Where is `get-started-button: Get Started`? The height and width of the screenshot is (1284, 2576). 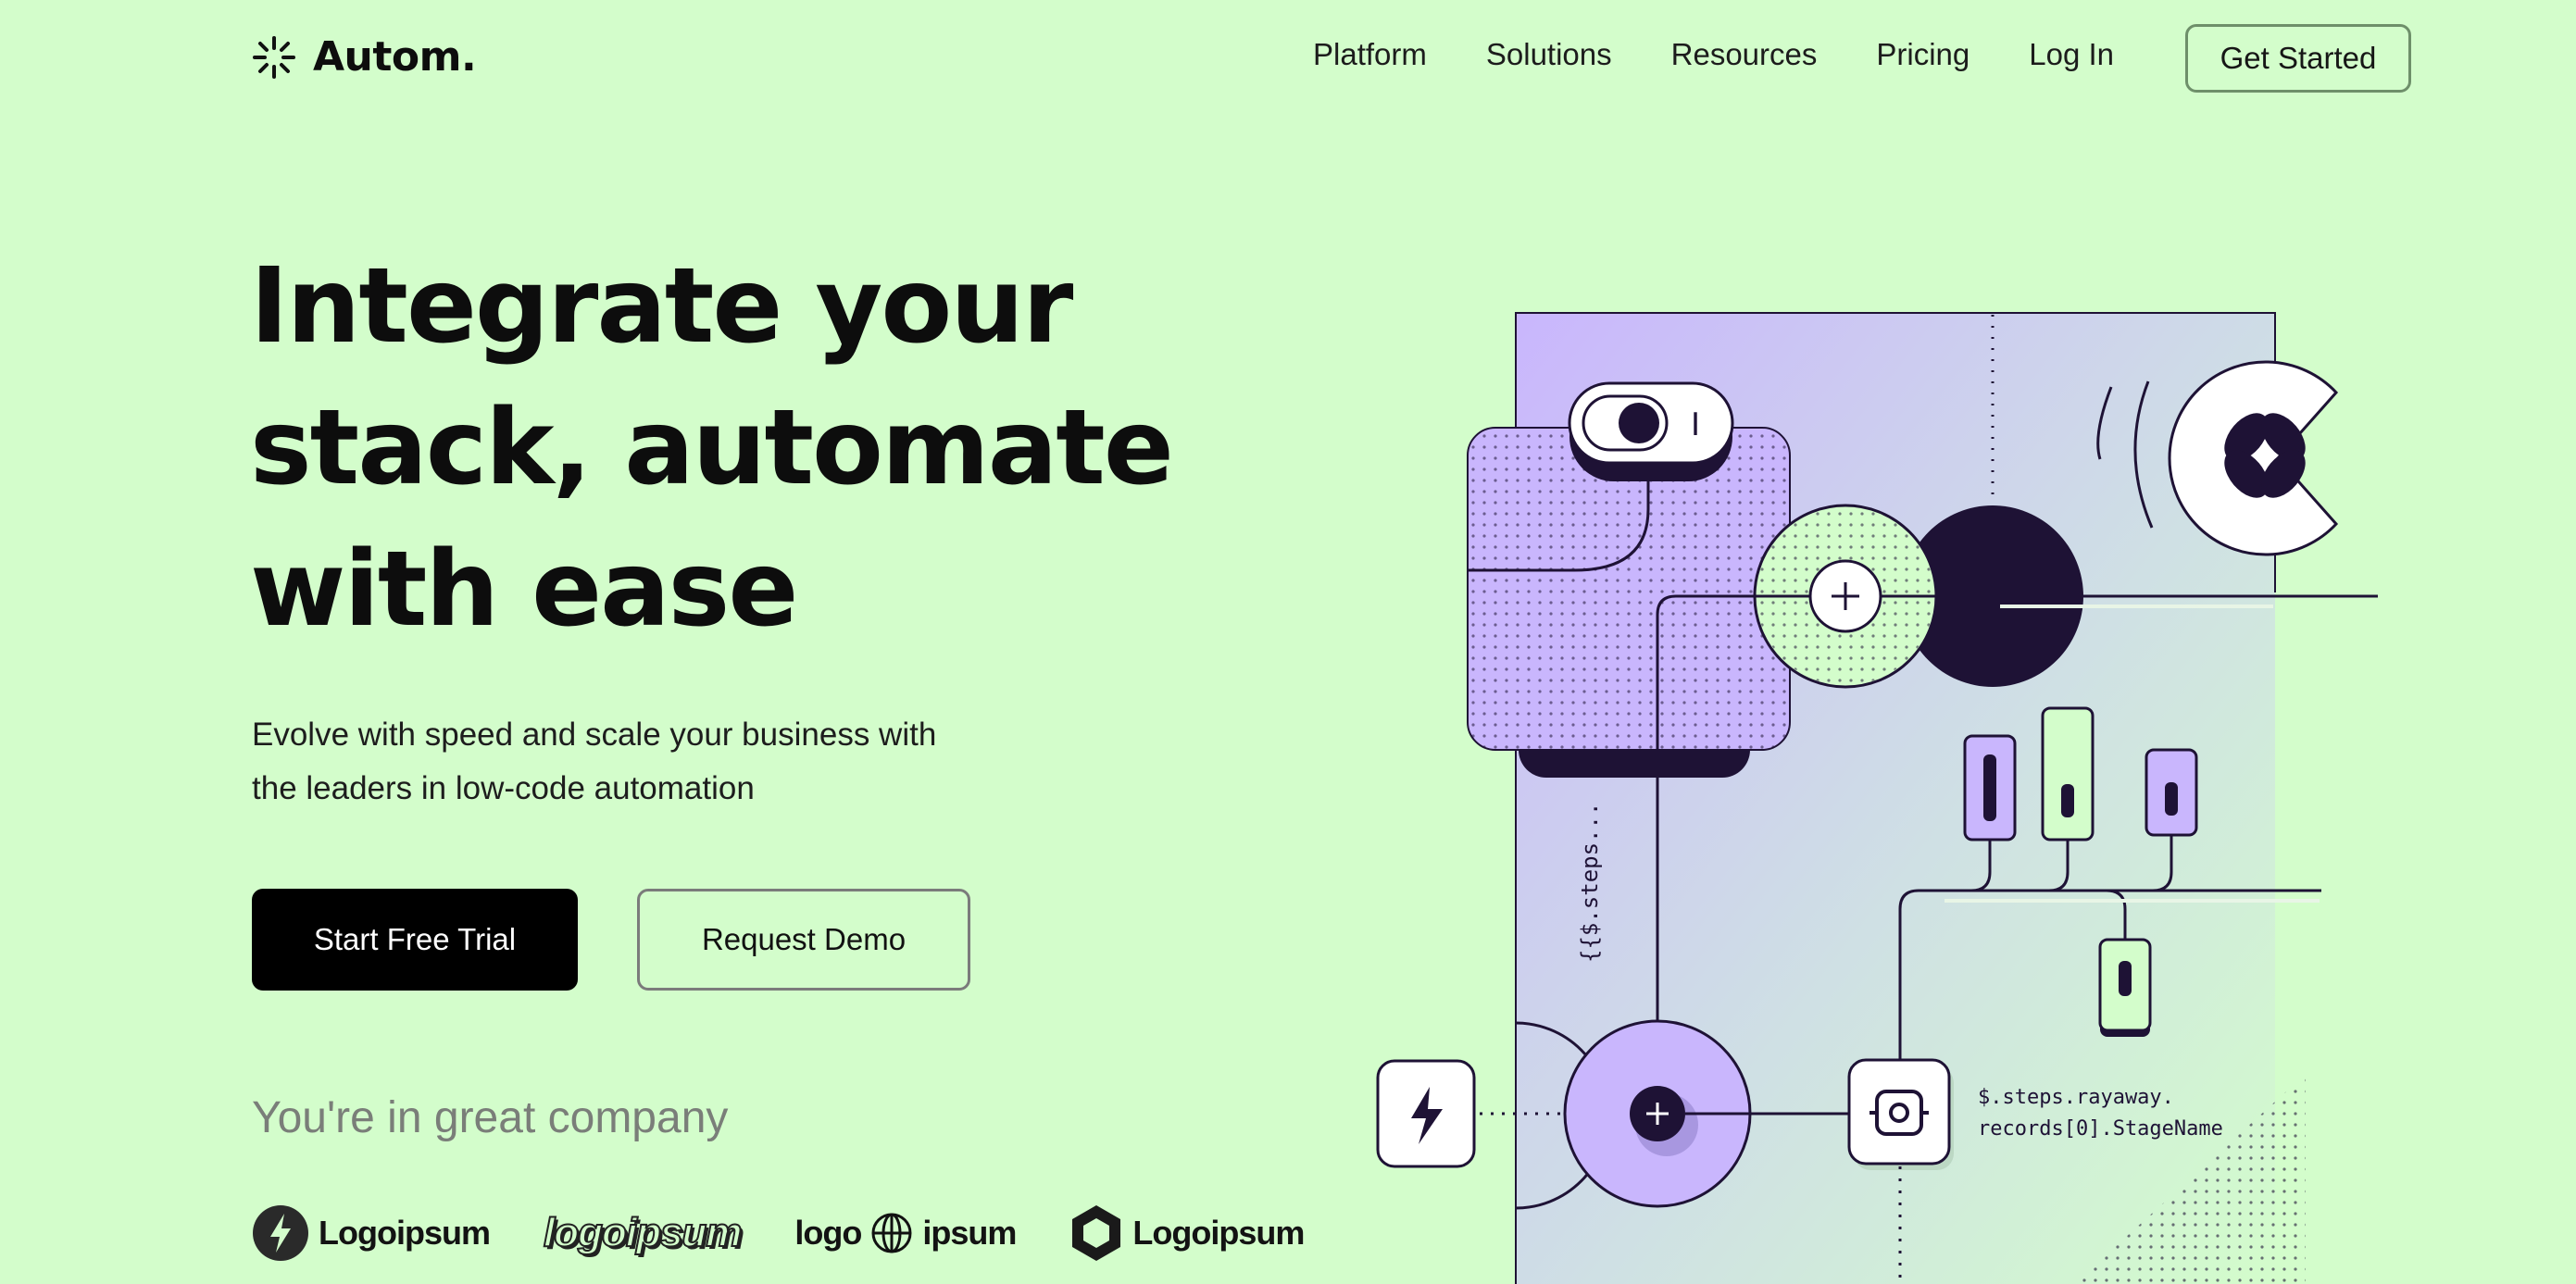 get-started-button: Get Started is located at coordinates (2298, 58).